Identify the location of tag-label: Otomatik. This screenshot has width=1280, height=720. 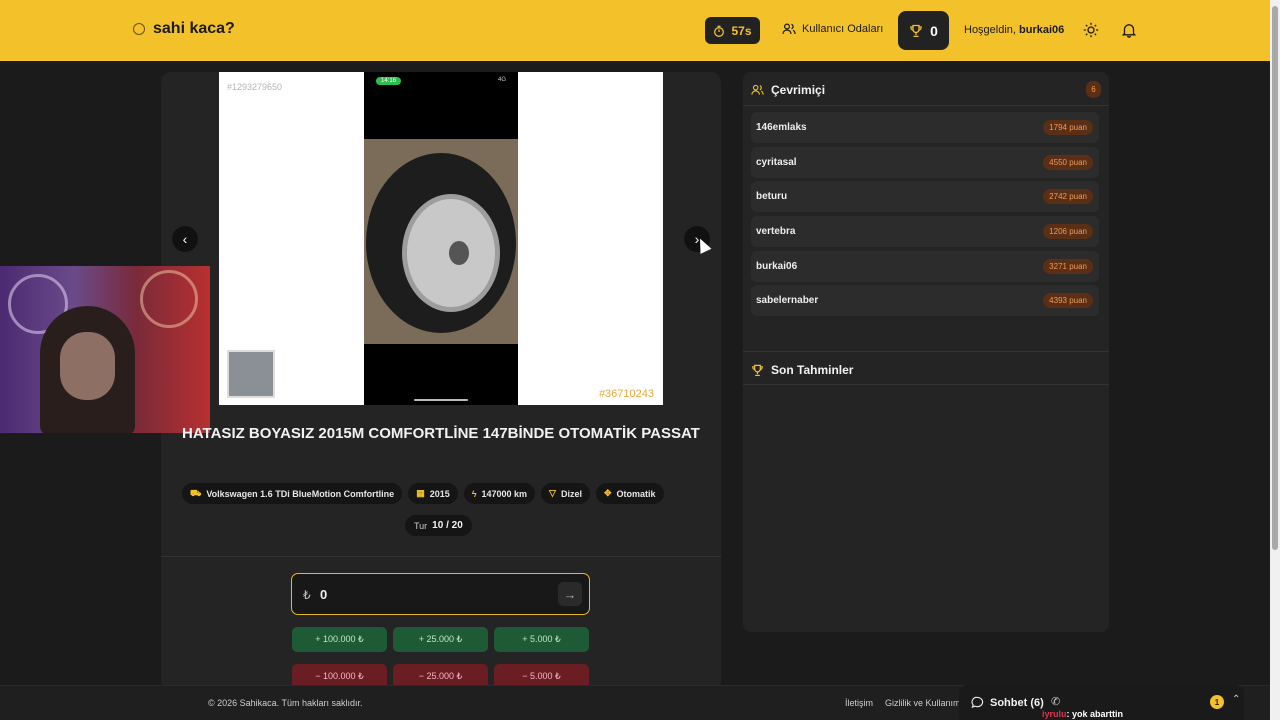
(636, 493).